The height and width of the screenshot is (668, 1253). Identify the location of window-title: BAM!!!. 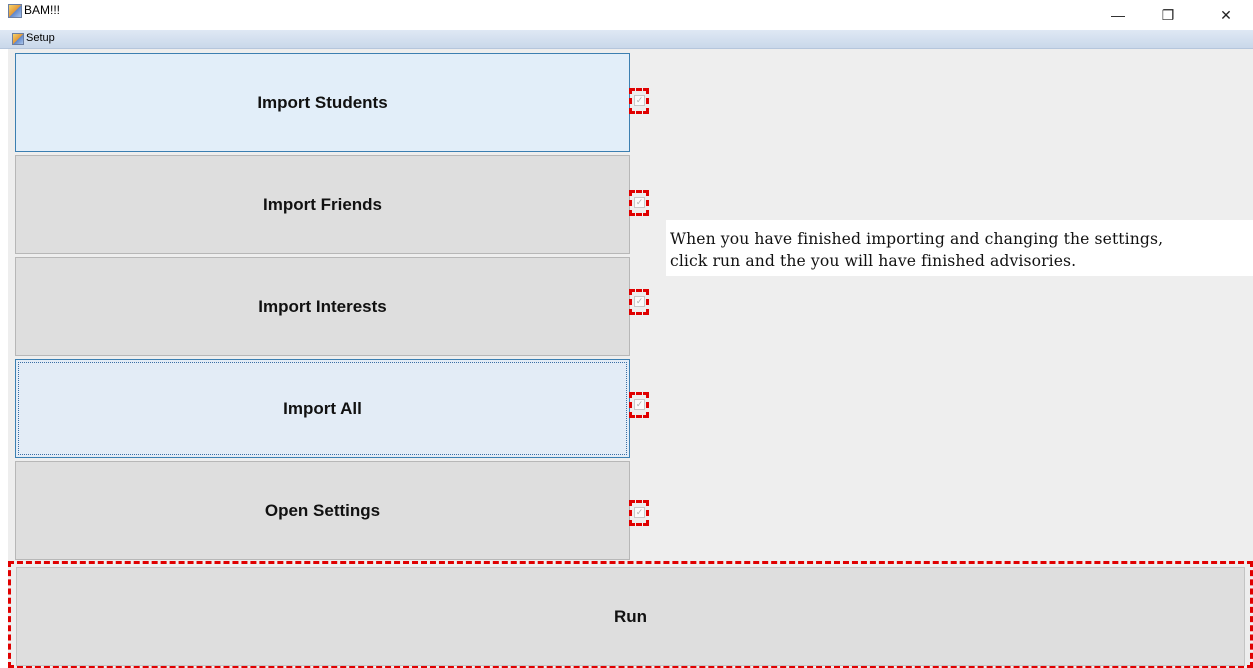
(42, 10).